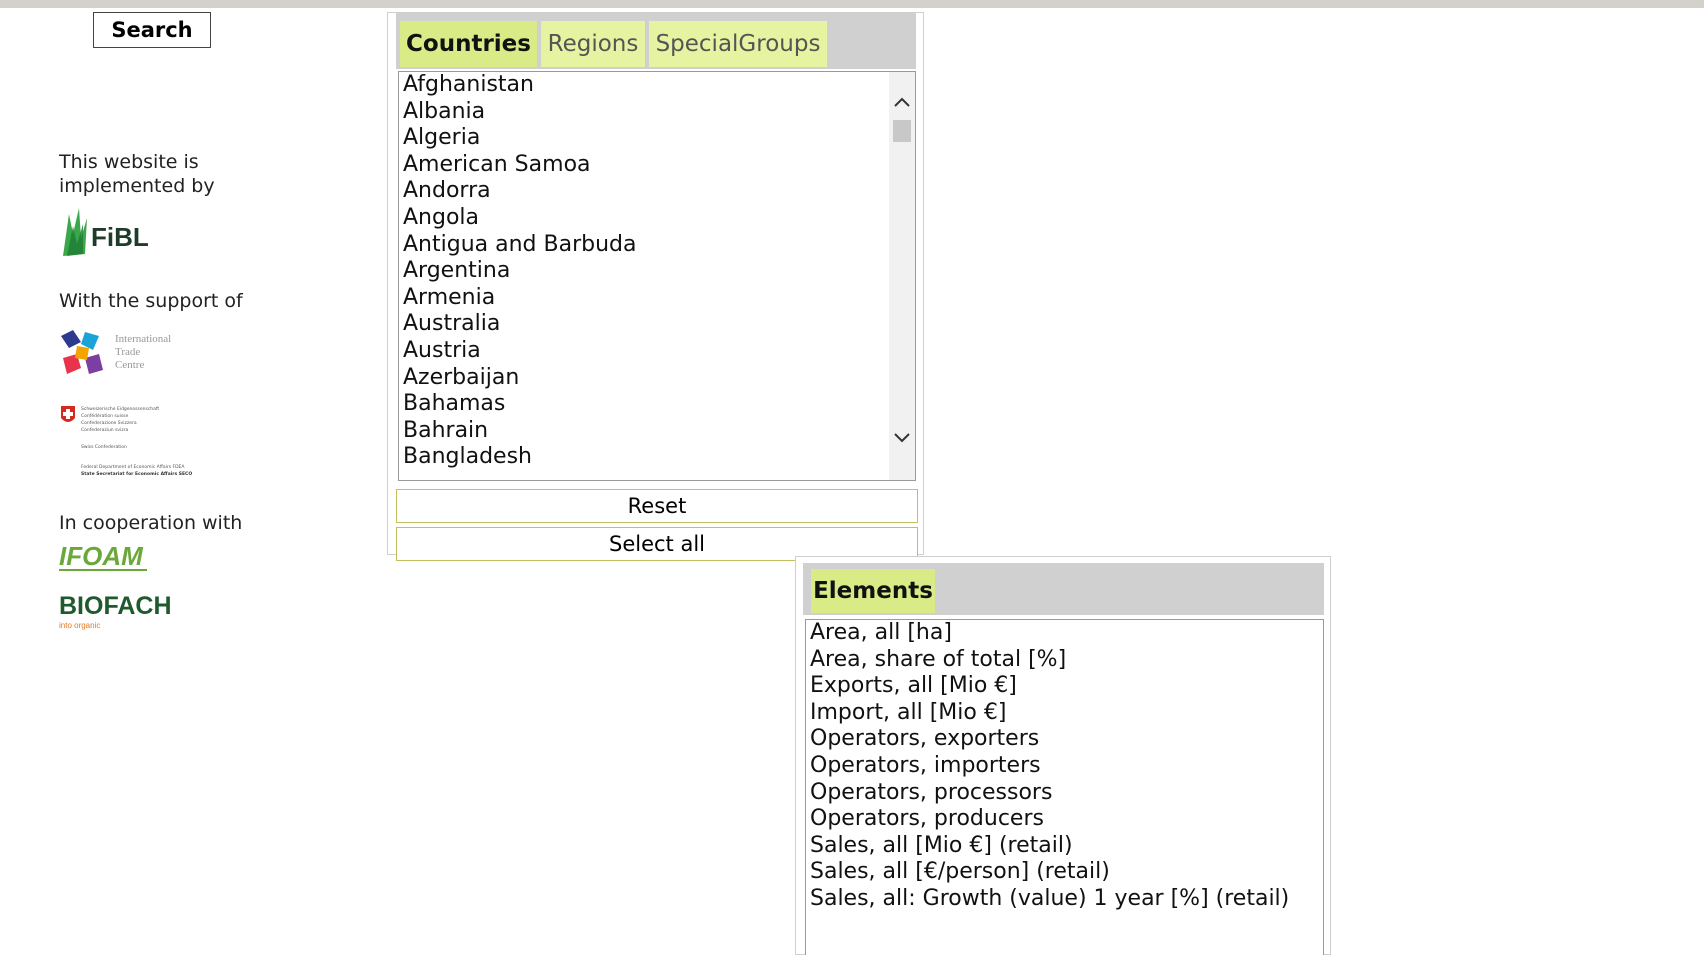 This screenshot has width=1704, height=955. Describe the element at coordinates (902, 438) in the screenshot. I see `scroll-down-icon` at that location.